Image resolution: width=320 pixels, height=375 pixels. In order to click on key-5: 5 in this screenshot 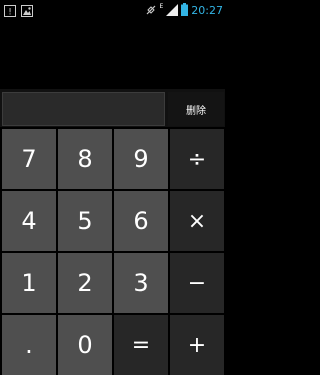, I will do `click(85, 221)`.